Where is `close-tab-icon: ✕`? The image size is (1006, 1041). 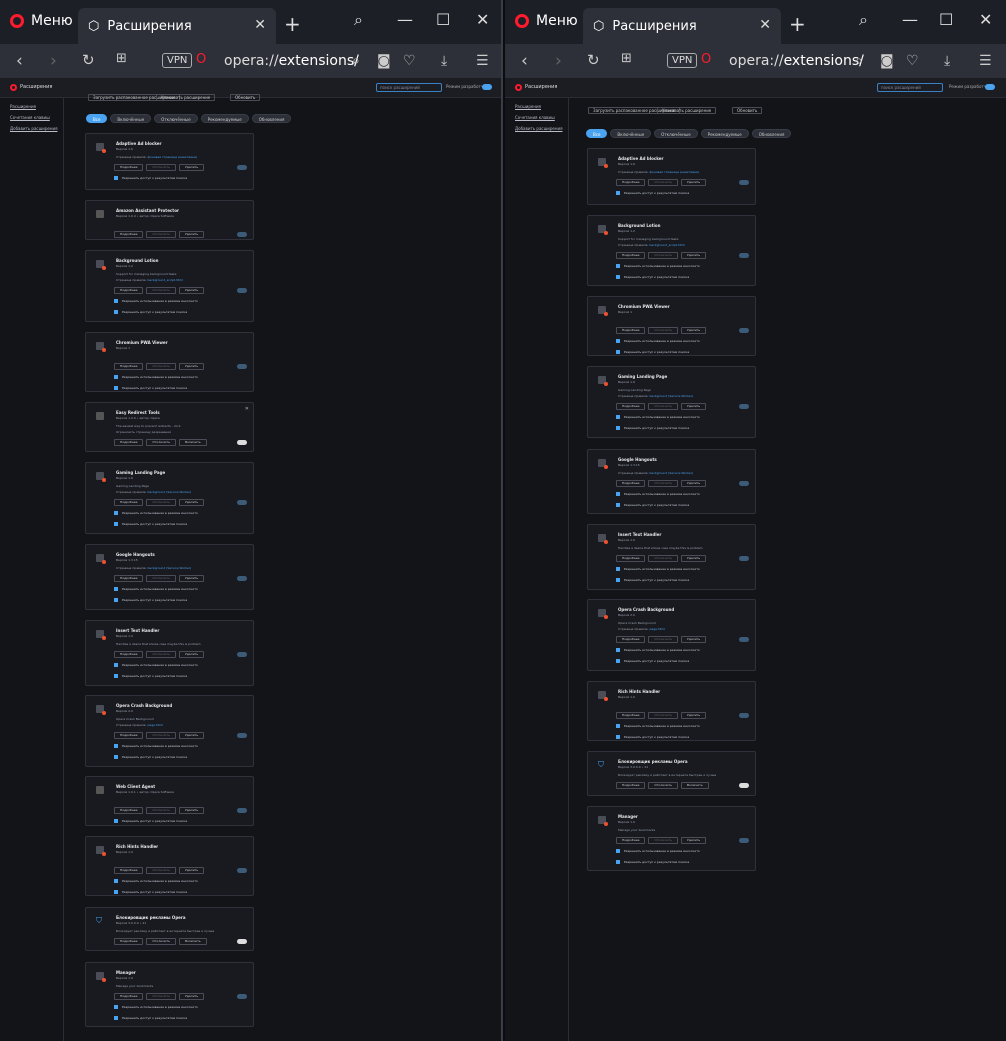
close-tab-icon: ✕ is located at coordinates (765, 25).